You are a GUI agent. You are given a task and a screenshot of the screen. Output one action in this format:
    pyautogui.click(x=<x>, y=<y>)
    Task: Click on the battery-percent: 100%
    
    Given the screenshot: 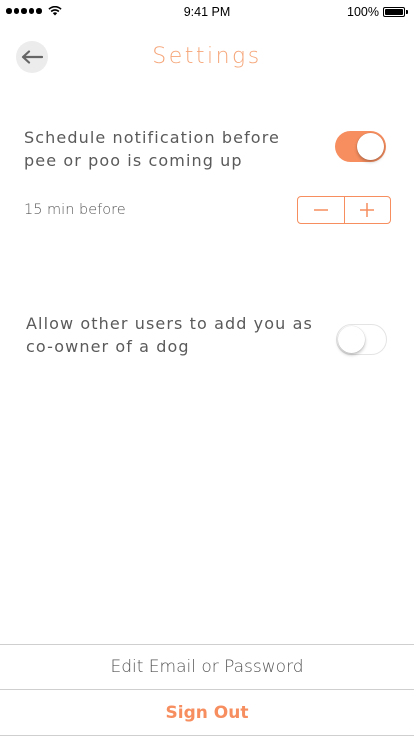 What is the action you would take?
    pyautogui.click(x=363, y=12)
    